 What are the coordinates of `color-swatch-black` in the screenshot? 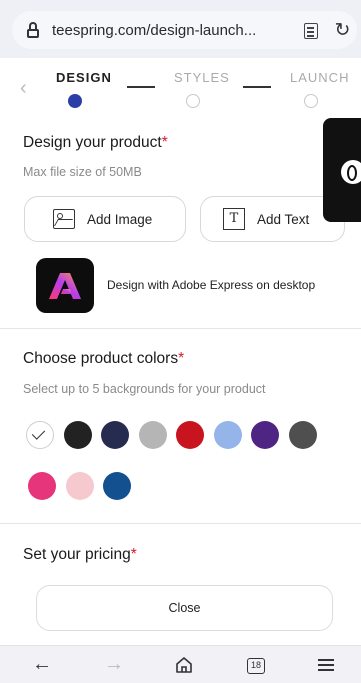 It's located at (77, 435).